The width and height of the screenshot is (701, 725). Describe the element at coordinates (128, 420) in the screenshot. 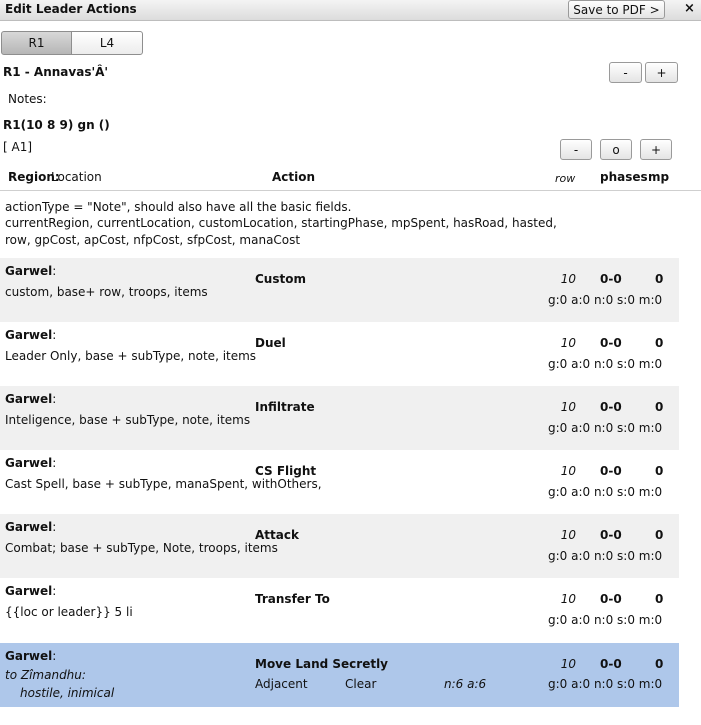

I see `action-description: Inteligence, base + subType, note, items` at that location.